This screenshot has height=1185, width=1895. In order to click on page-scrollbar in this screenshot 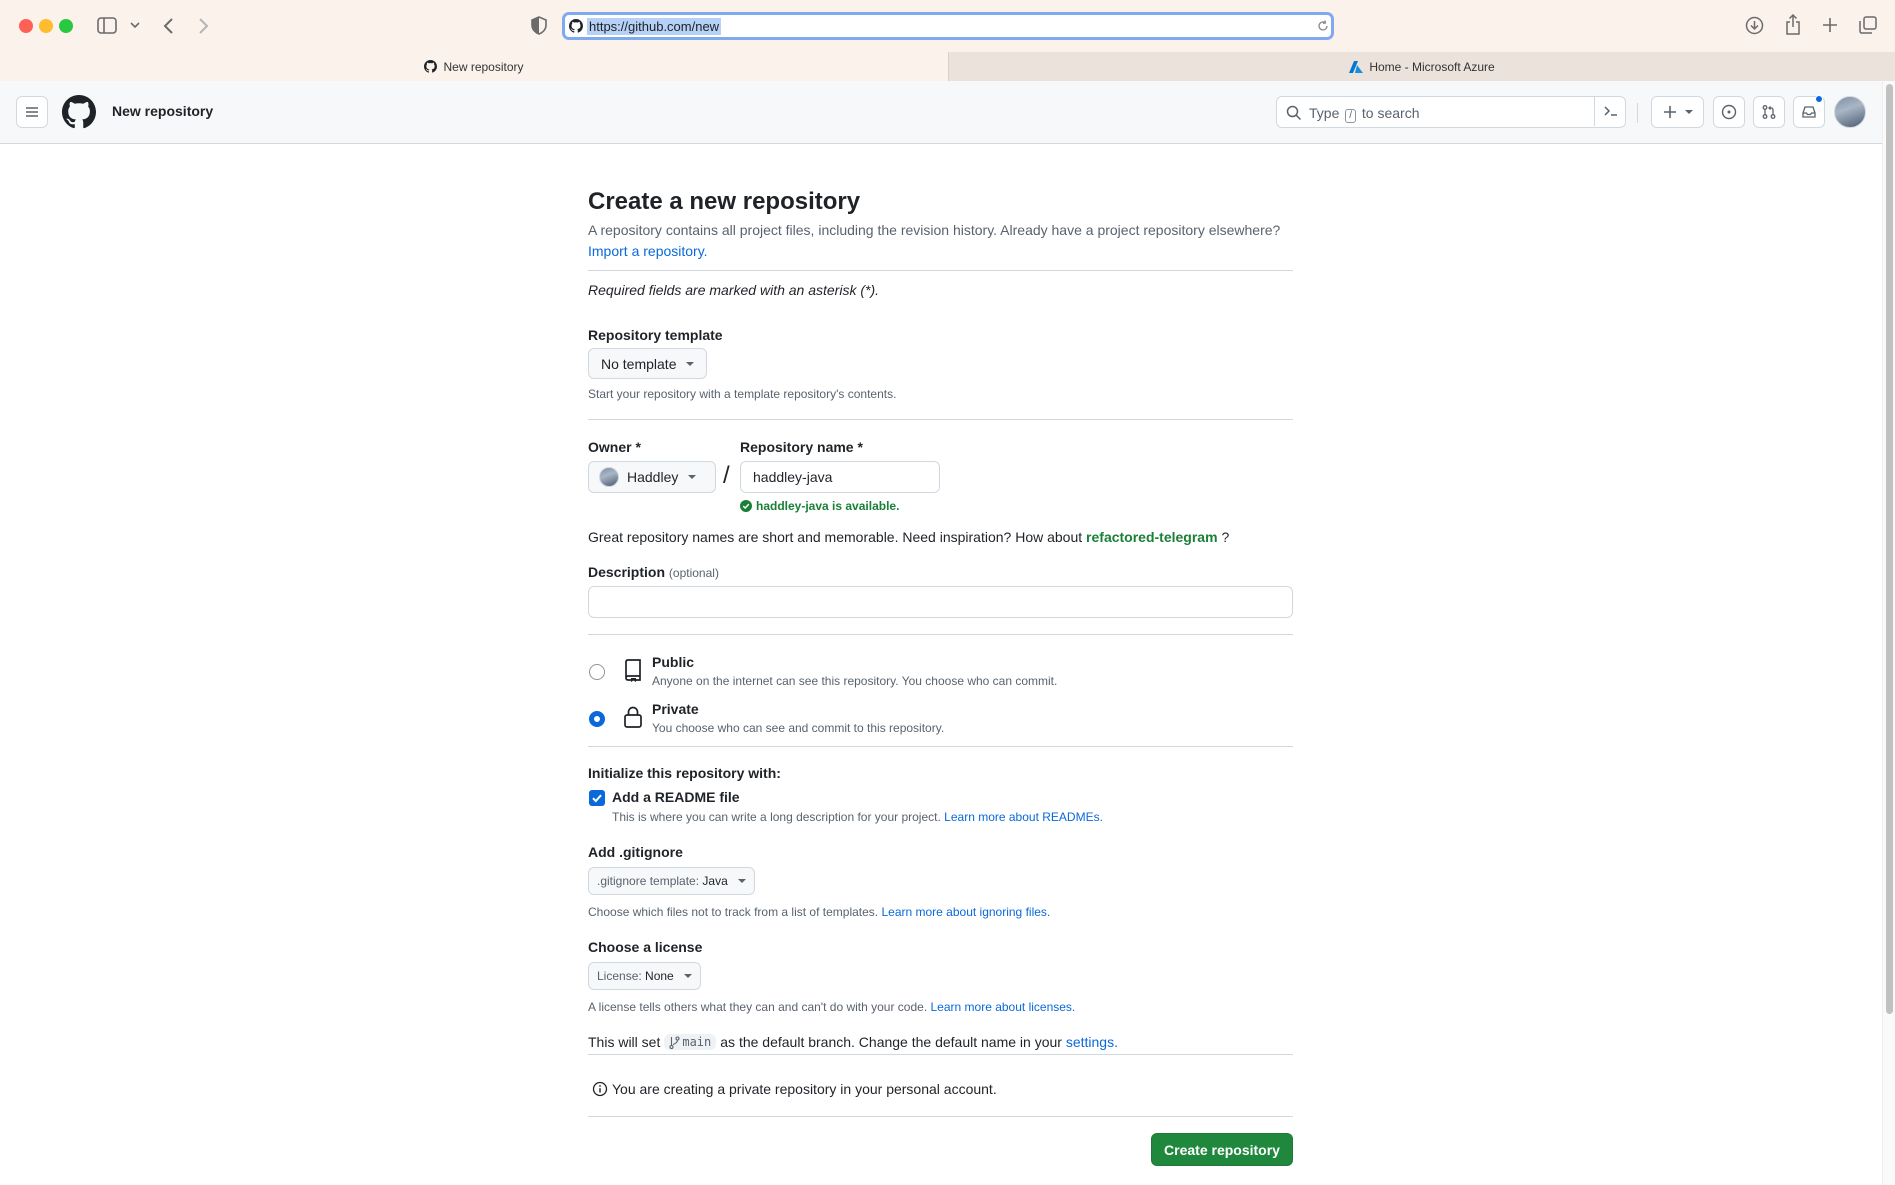, I will do `click(1888, 633)`.